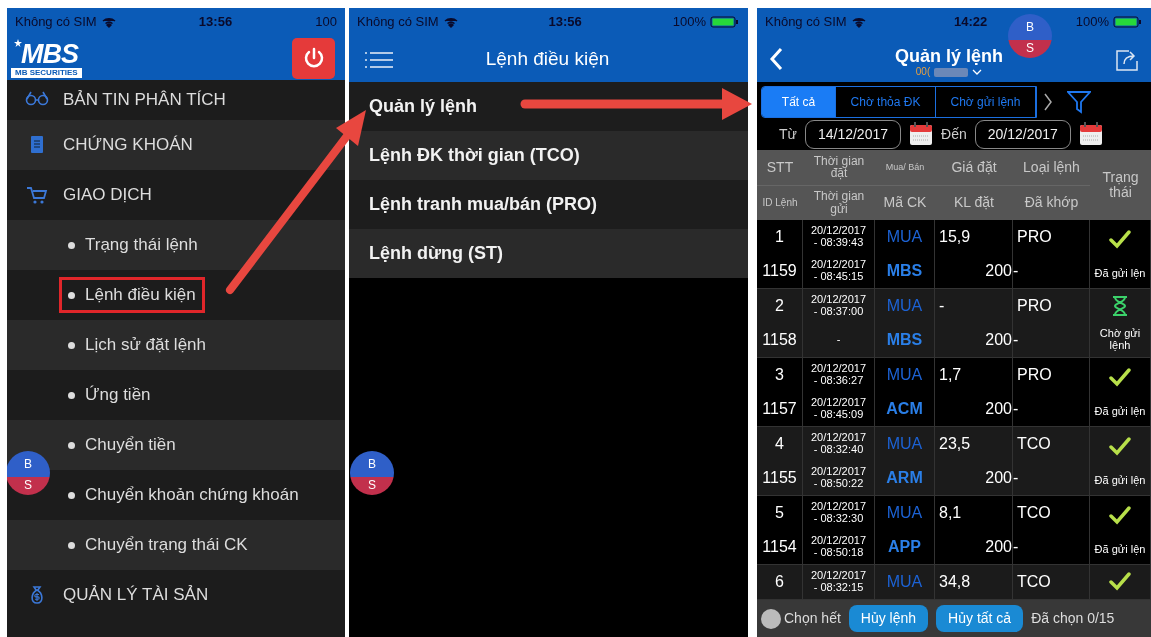 The width and height of the screenshot is (1151, 637). Describe the element at coordinates (888, 618) in the screenshot. I see `action-button: Hủy lệnh` at that location.